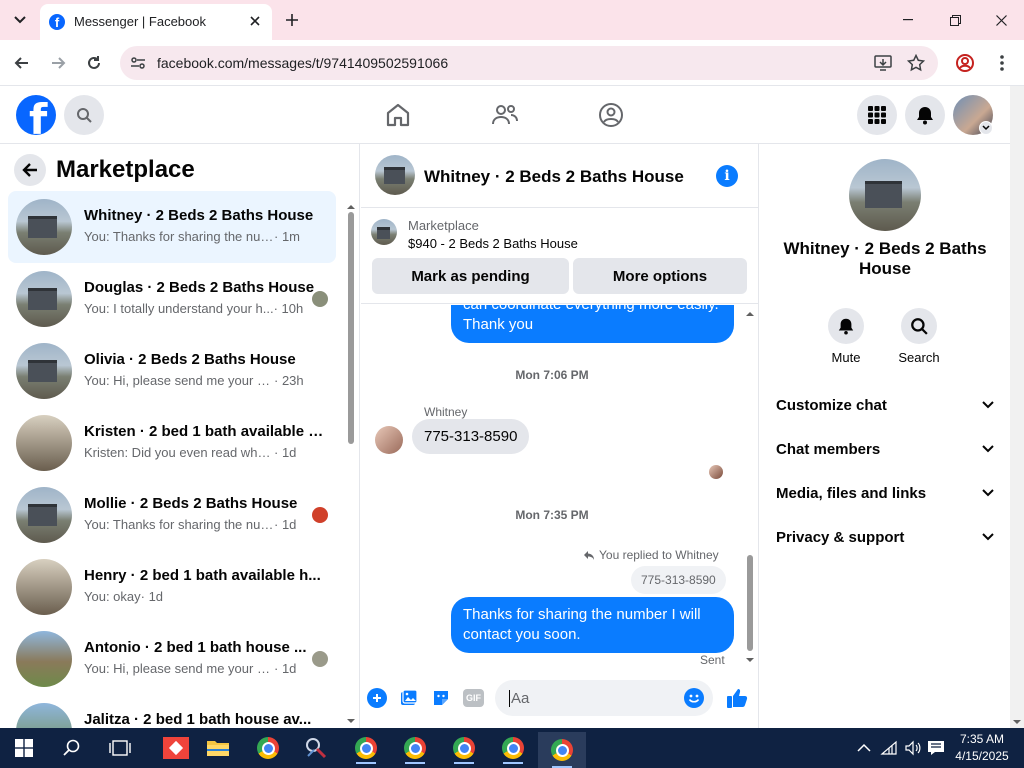 This screenshot has height=768, width=1024. I want to click on mark-as-pending-button: Mark as pending, so click(470, 276).